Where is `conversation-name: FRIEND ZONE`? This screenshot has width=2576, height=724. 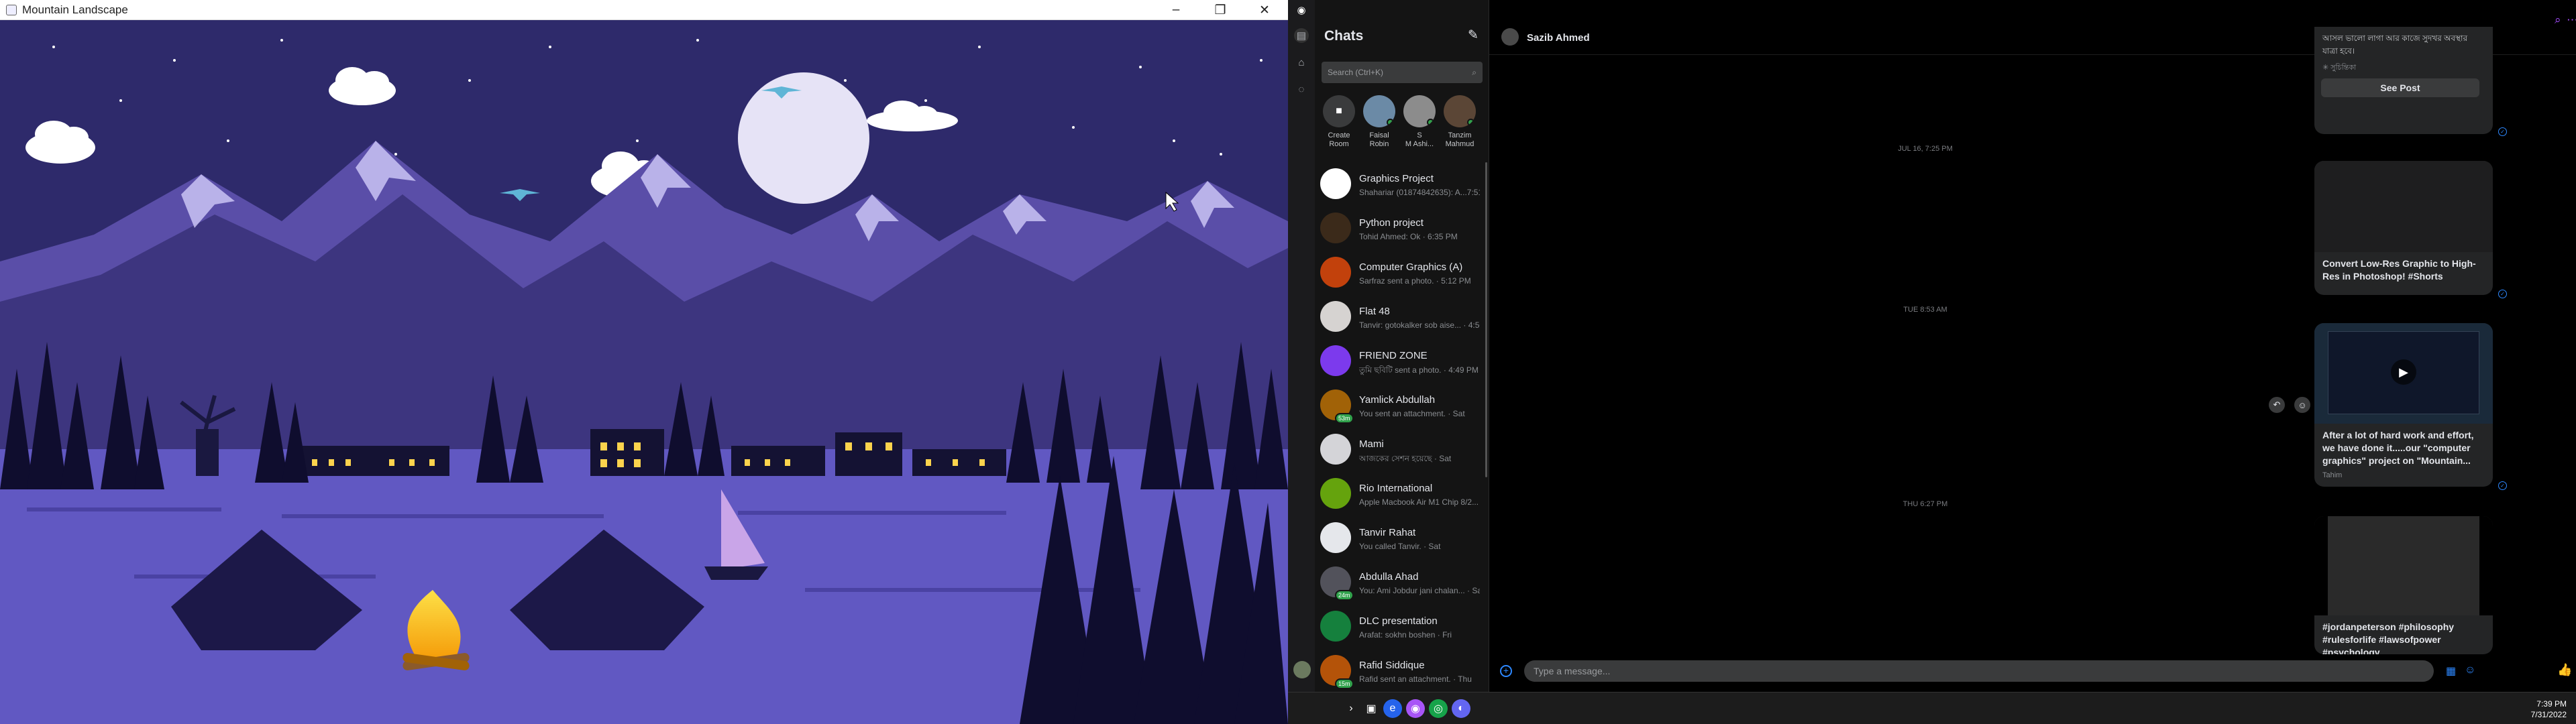 conversation-name: FRIEND ZONE is located at coordinates (1393, 355).